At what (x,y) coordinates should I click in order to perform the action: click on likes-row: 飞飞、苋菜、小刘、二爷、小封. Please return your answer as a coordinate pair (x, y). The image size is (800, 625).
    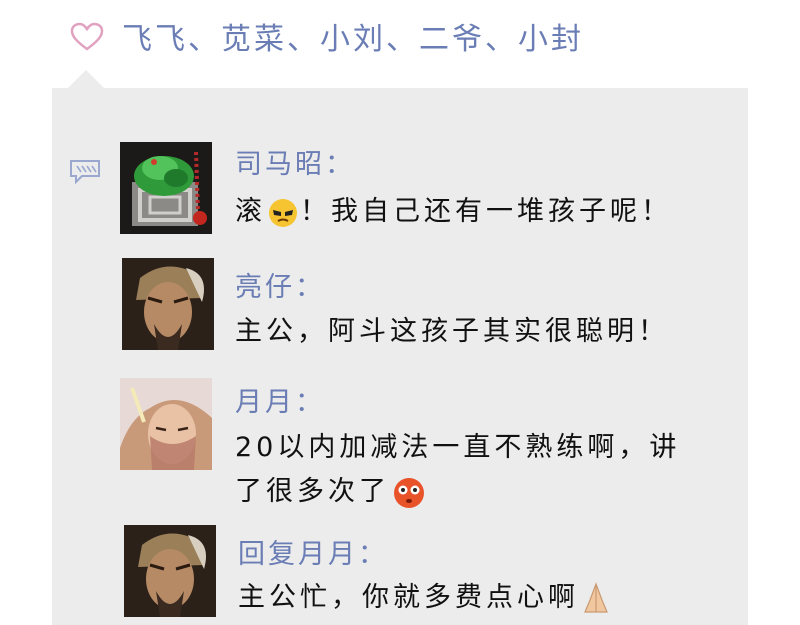
    Looking at the image, I should click on (400, 35).